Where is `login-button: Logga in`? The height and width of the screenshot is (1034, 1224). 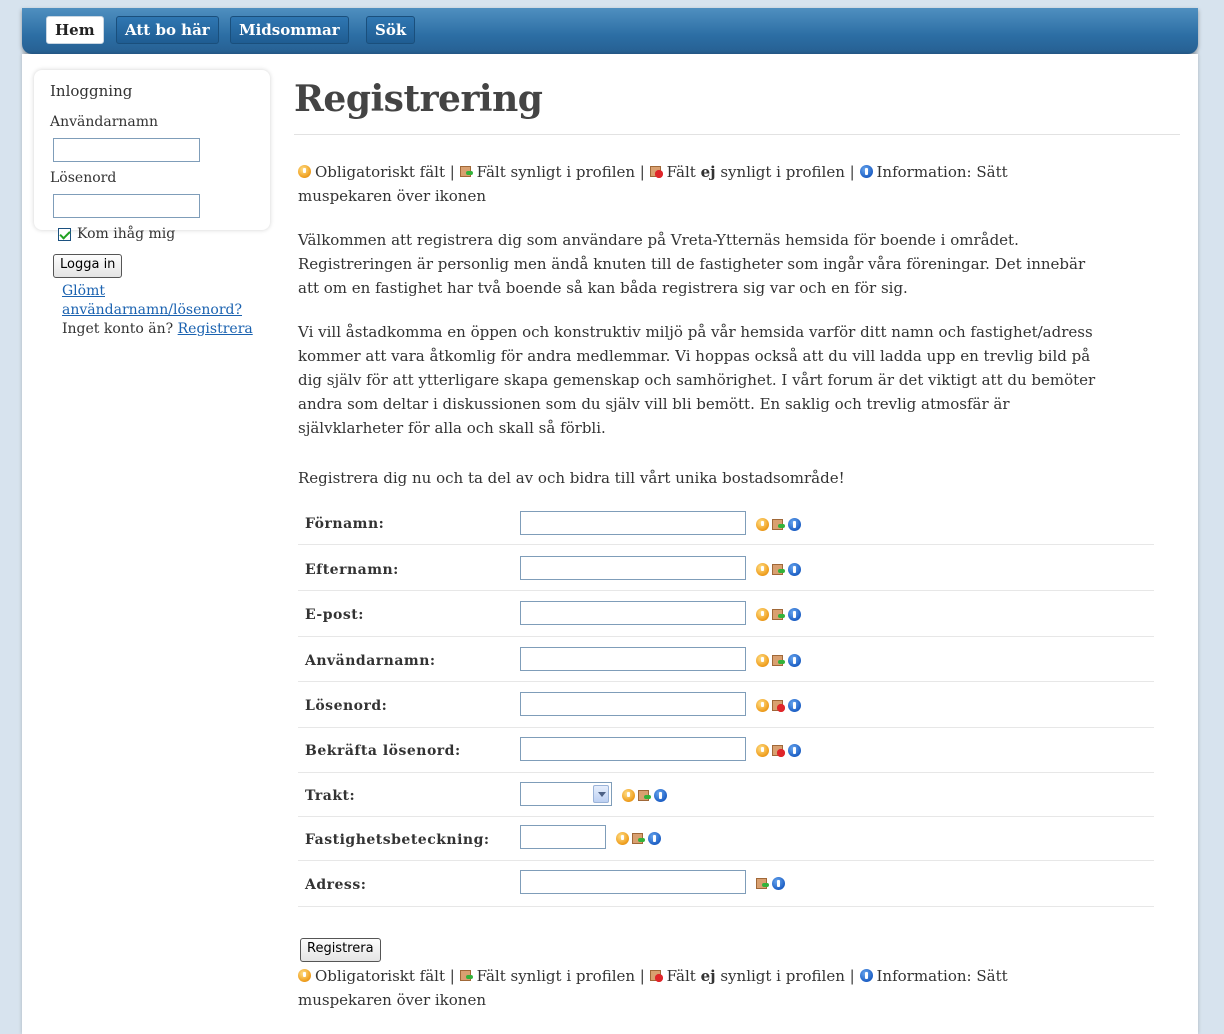
login-button: Logga in is located at coordinates (88, 266).